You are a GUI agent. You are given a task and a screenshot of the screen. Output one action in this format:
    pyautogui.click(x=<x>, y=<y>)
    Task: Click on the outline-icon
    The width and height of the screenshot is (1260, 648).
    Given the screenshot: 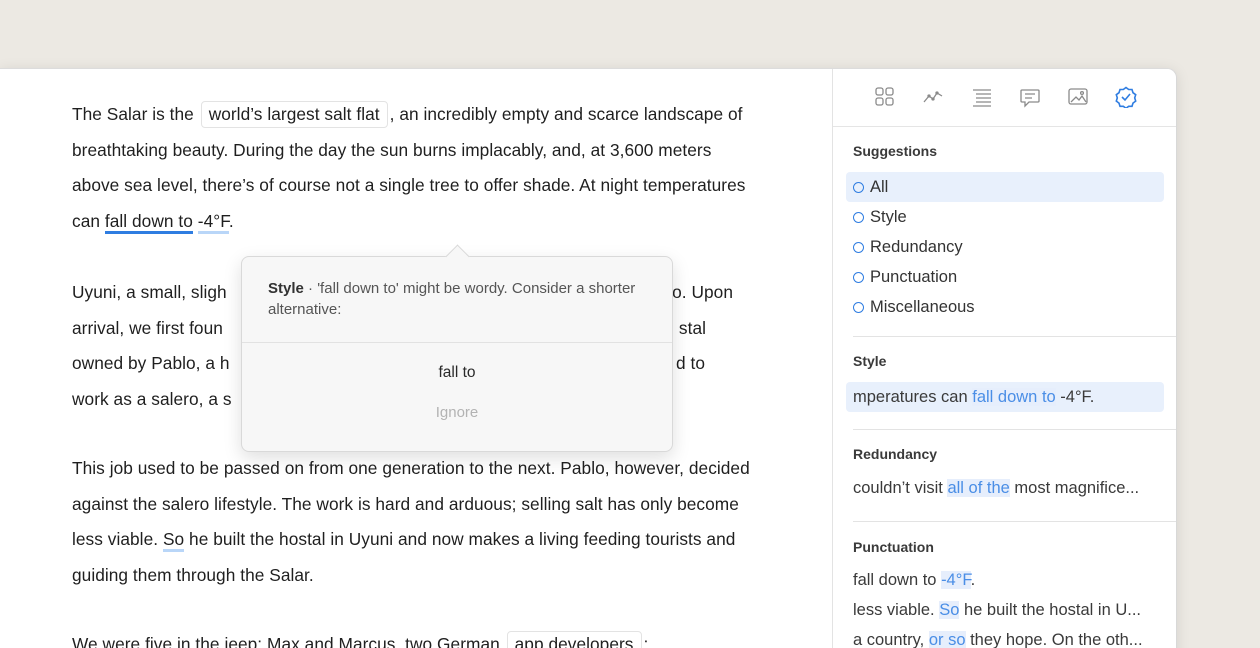 What is the action you would take?
    pyautogui.click(x=982, y=97)
    